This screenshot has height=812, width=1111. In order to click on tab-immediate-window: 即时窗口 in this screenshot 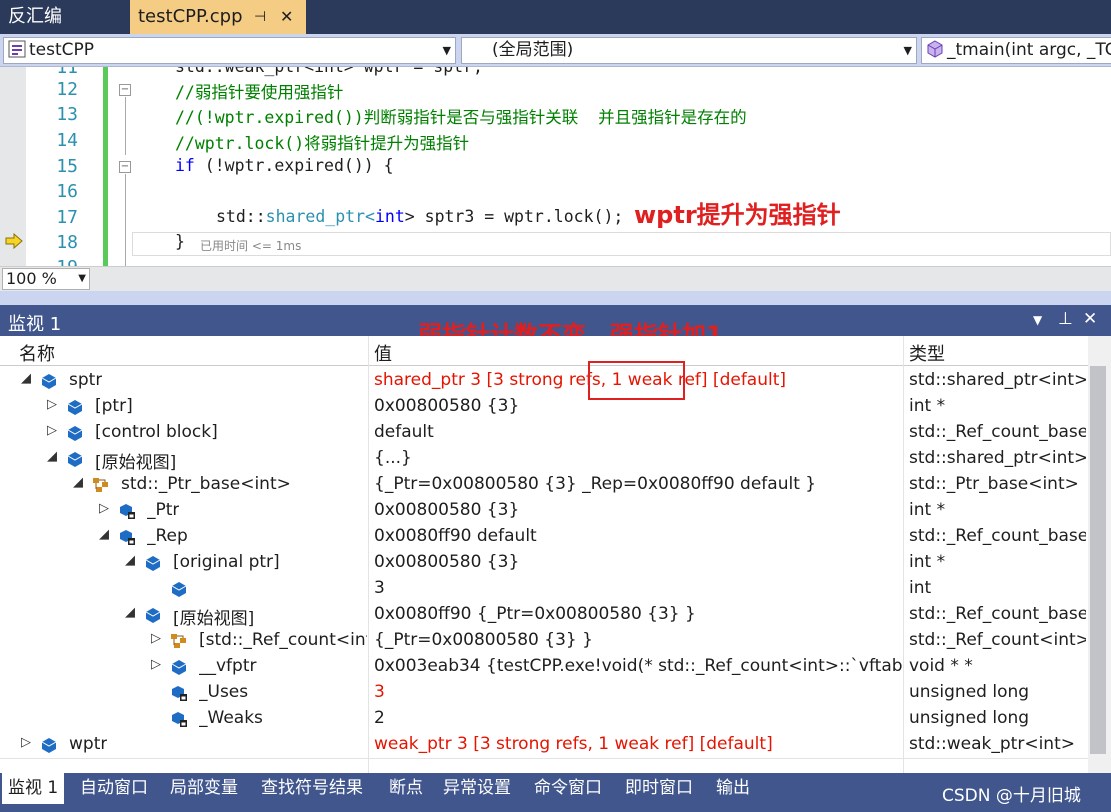, I will do `click(659, 788)`.